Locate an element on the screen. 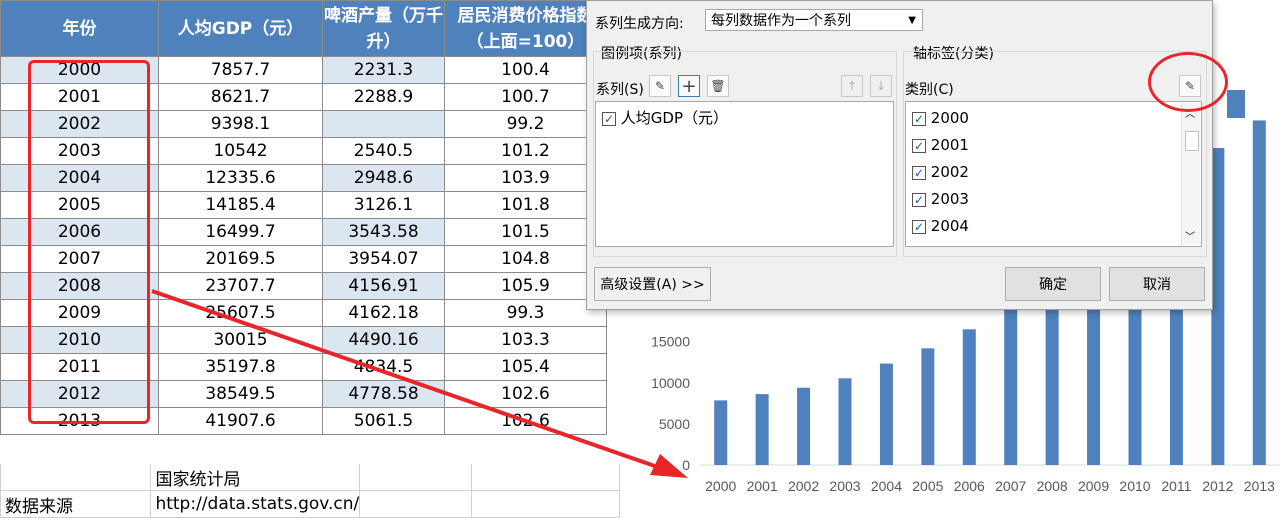 This screenshot has height=518, width=1287. cpi-cell: 101.8 is located at coordinates (525, 205).